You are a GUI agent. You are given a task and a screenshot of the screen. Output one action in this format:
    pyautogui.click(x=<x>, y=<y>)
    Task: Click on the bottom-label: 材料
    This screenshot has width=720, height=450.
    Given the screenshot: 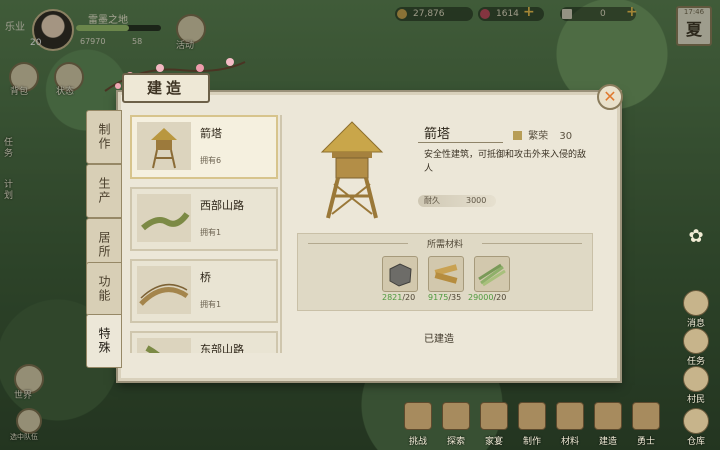 What is the action you would take?
    pyautogui.click(x=569, y=442)
    